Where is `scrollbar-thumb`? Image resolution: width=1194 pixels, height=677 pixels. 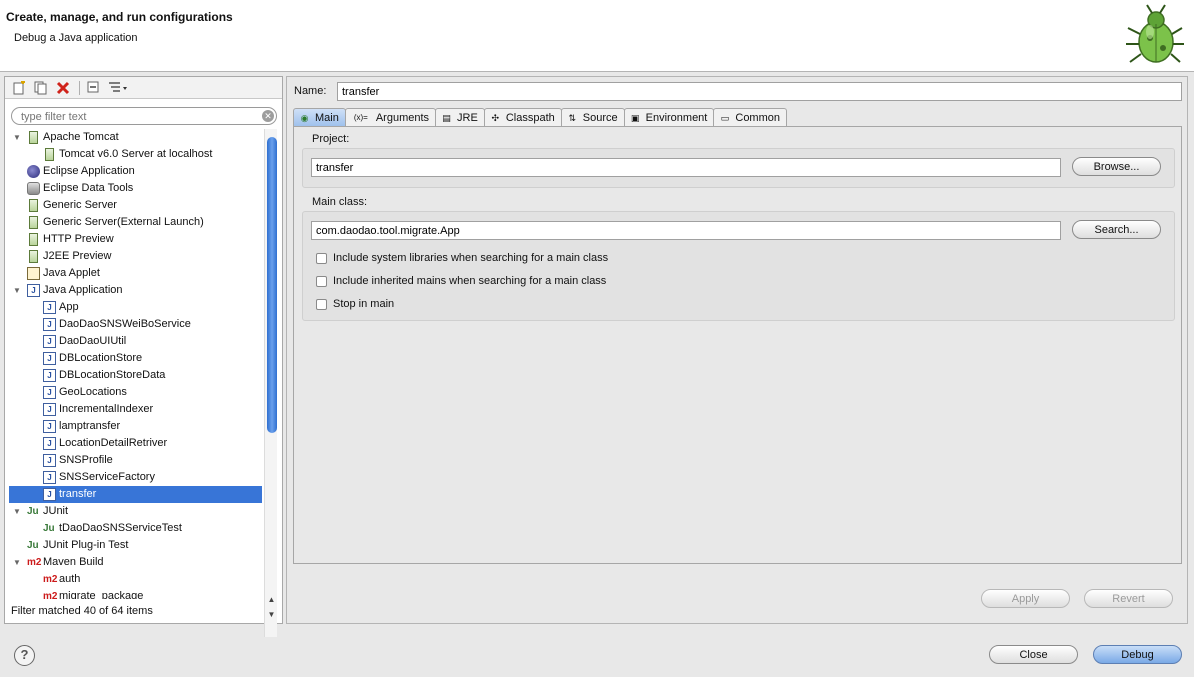 scrollbar-thumb is located at coordinates (272, 285).